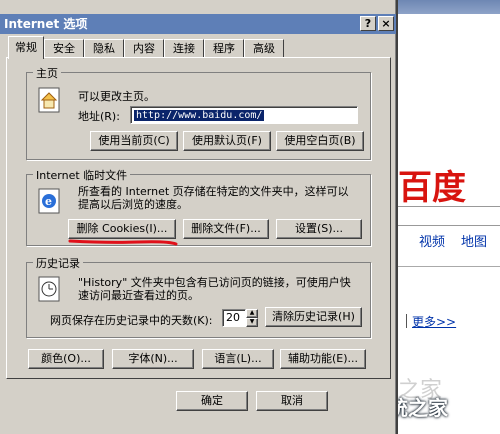 The width and height of the screenshot is (500, 434). What do you see at coordinates (264, 48) in the screenshot?
I see `tab-advanced: 高级` at bounding box center [264, 48].